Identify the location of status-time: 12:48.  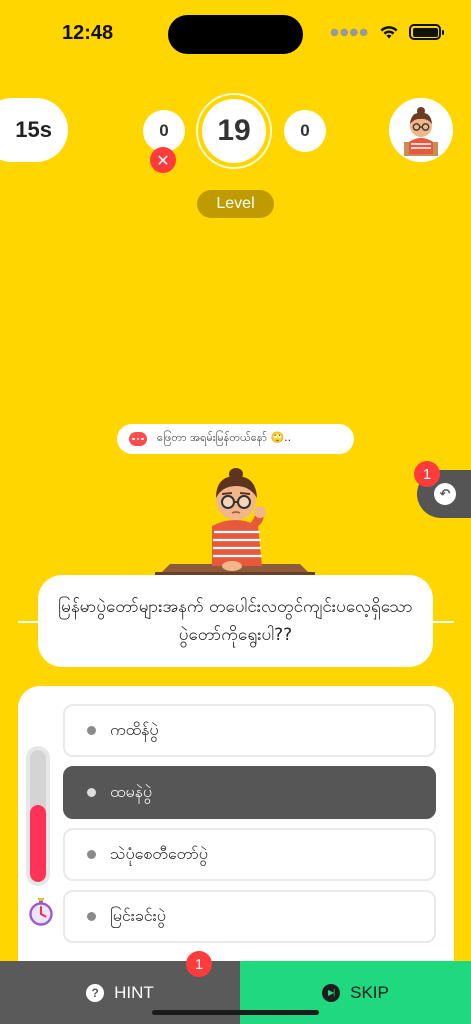
(88, 33).